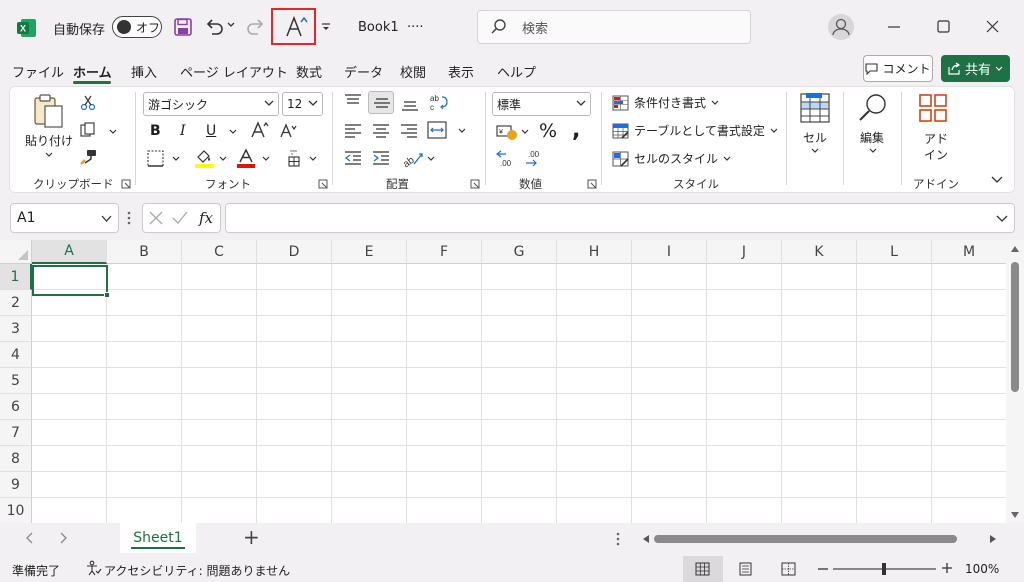 The height and width of the screenshot is (582, 1024). What do you see at coordinates (462, 131) in the screenshot?
I see `merge-dropdown-icon` at bounding box center [462, 131].